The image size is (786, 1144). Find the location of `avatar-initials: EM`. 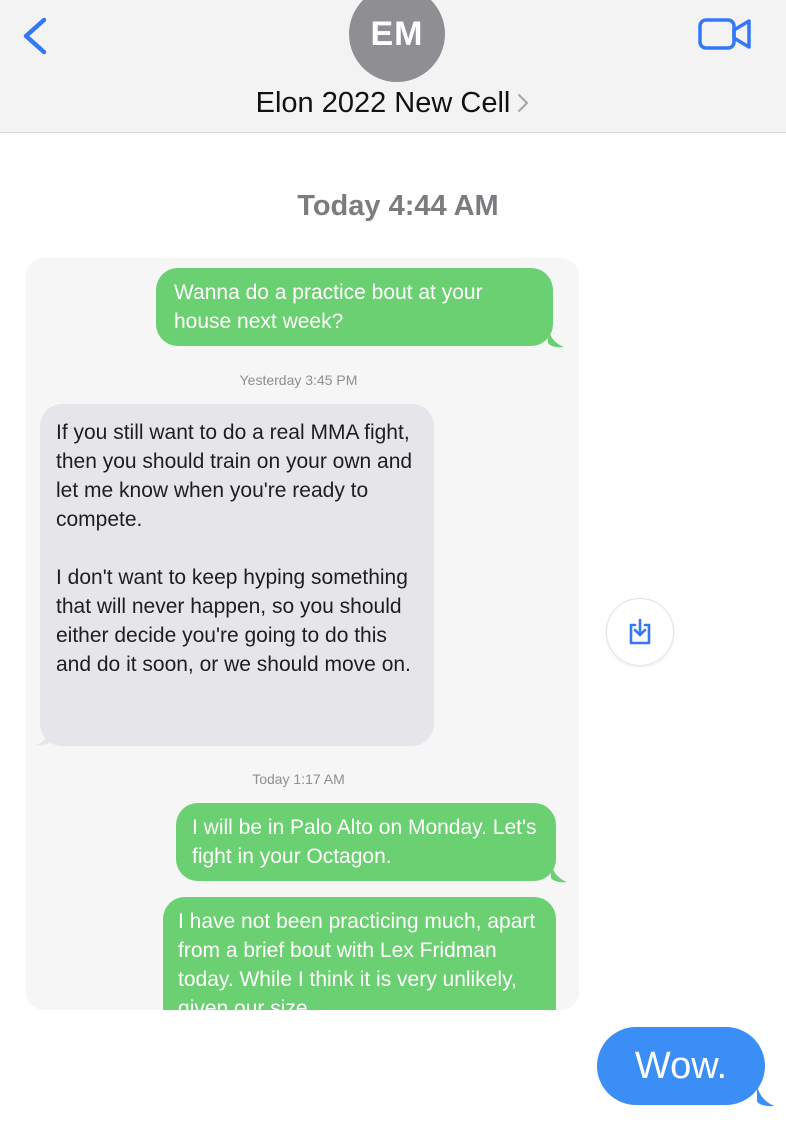

avatar-initials: EM is located at coordinates (397, 33).